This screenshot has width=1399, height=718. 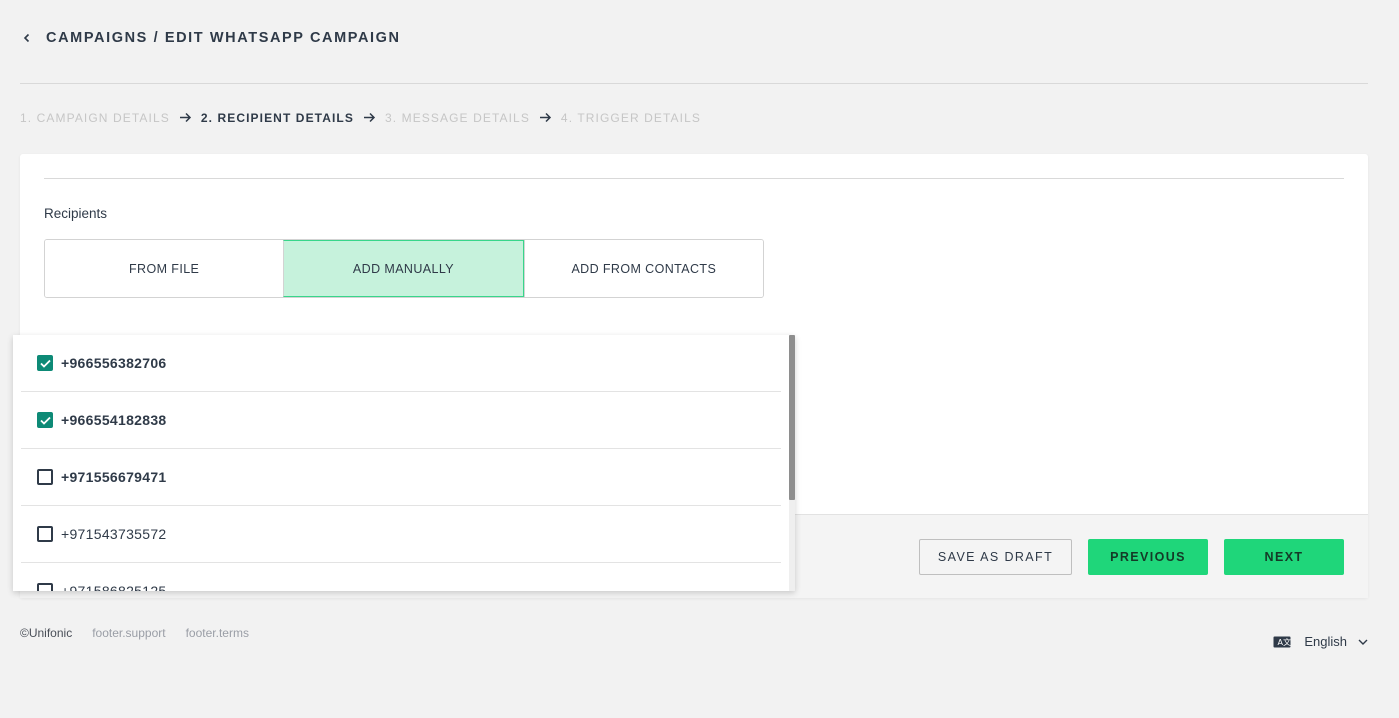 What do you see at coordinates (401, 363) in the screenshot?
I see `list-item: +966556382706` at bounding box center [401, 363].